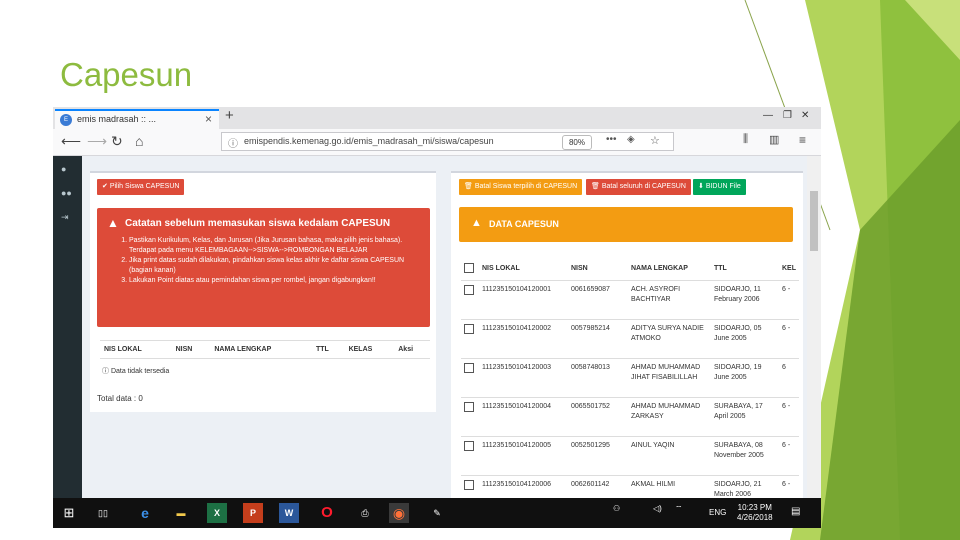  I want to click on close-tab-icon: ×, so click(208, 119).